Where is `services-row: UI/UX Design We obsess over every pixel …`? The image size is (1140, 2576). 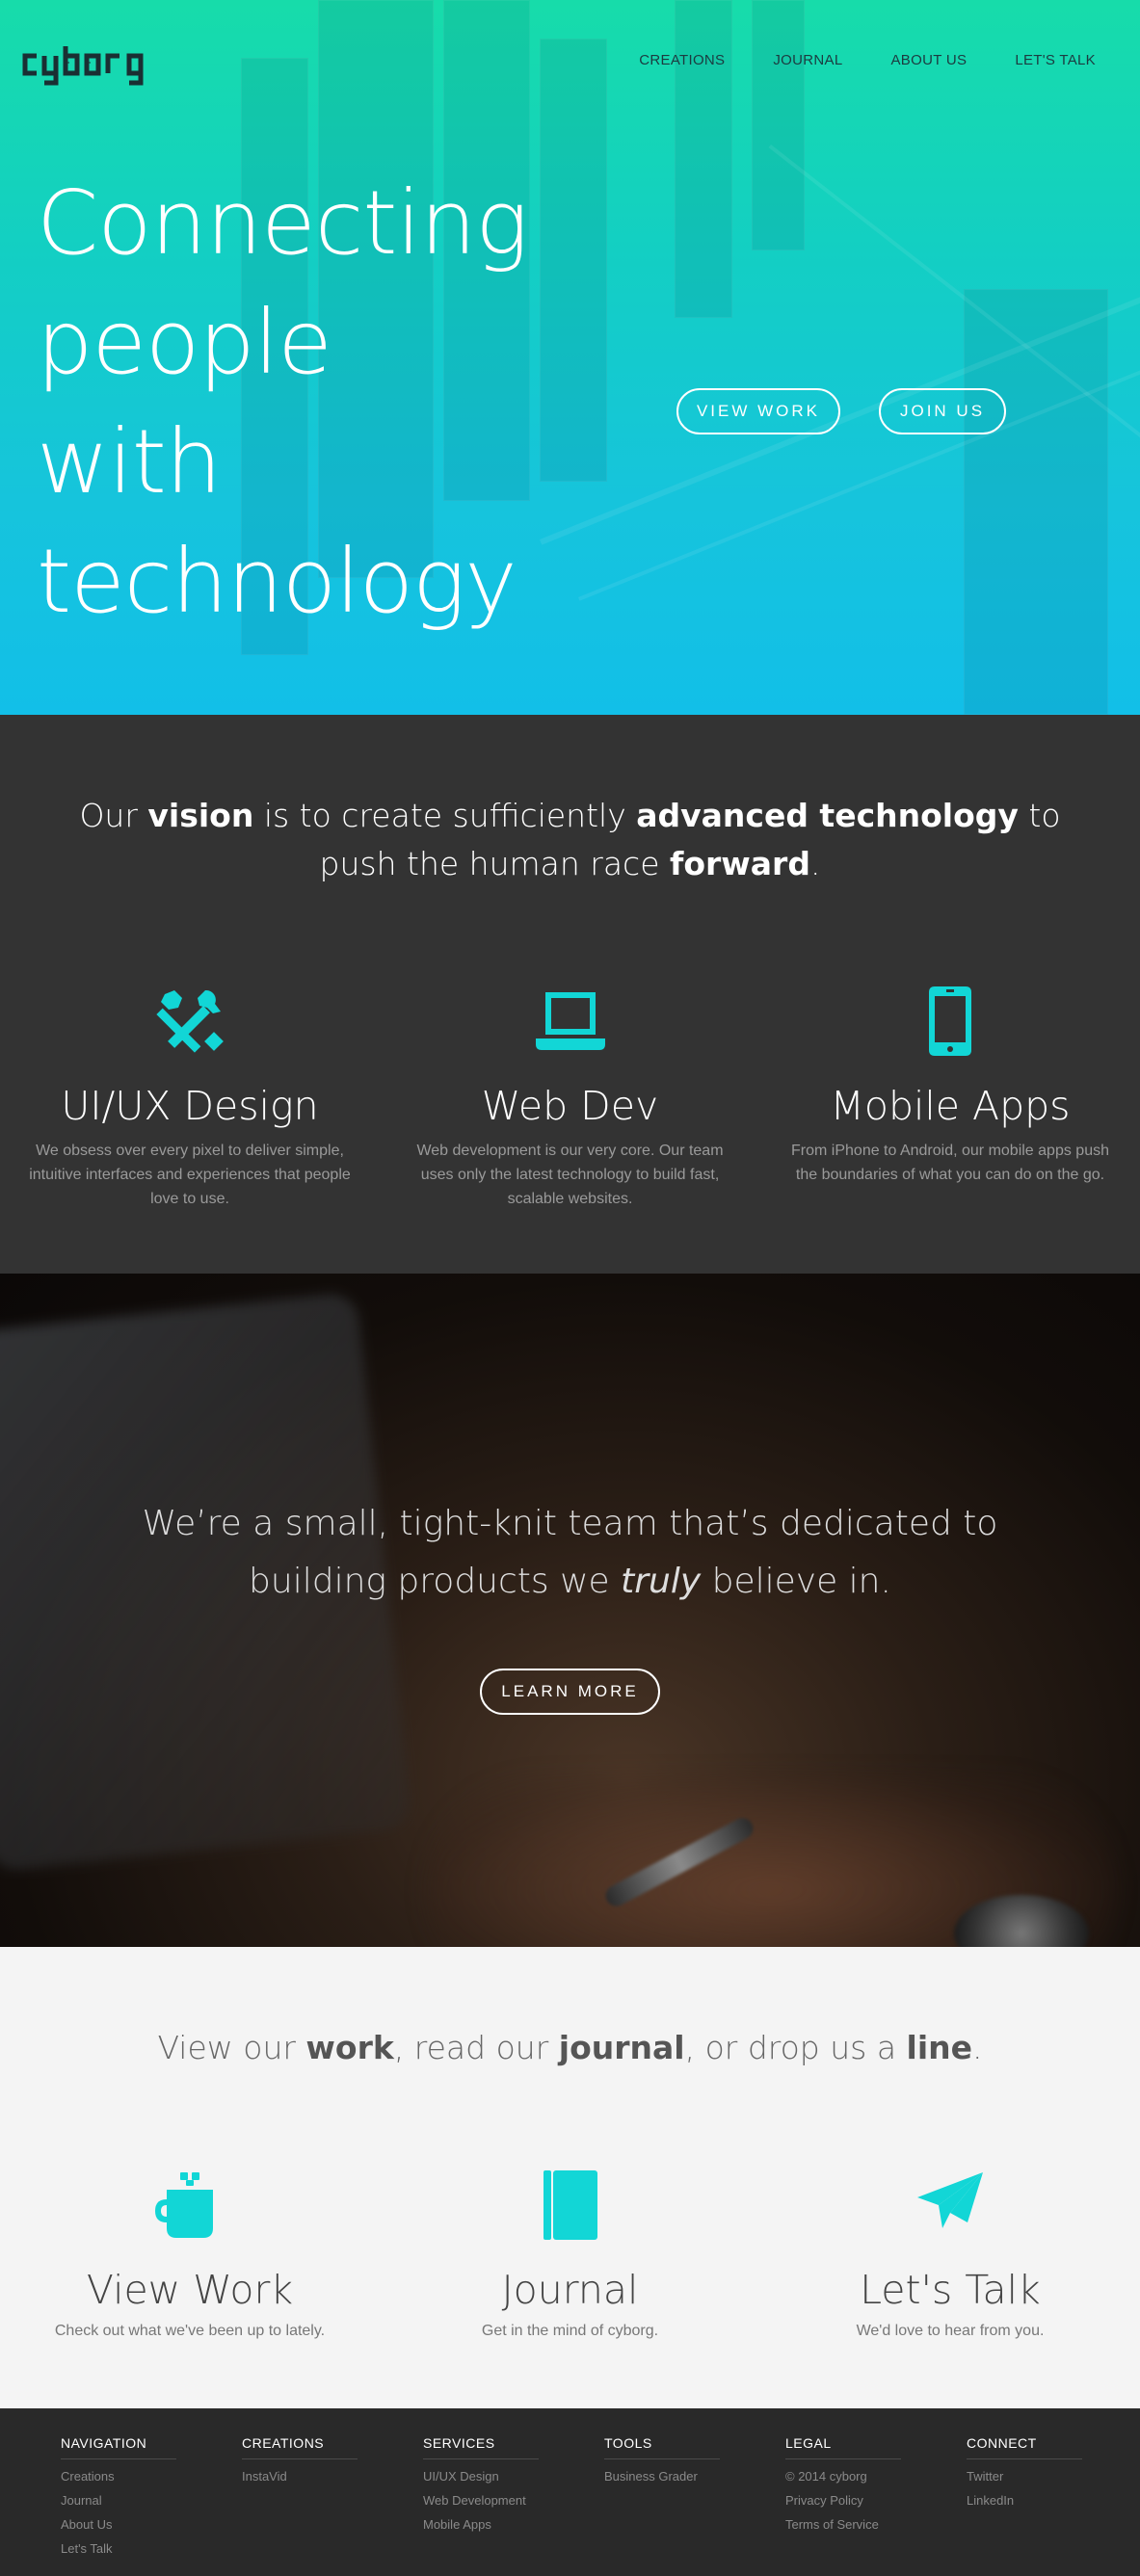 services-row: UI/UX Design We obsess over every pixel … is located at coordinates (570, 1098).